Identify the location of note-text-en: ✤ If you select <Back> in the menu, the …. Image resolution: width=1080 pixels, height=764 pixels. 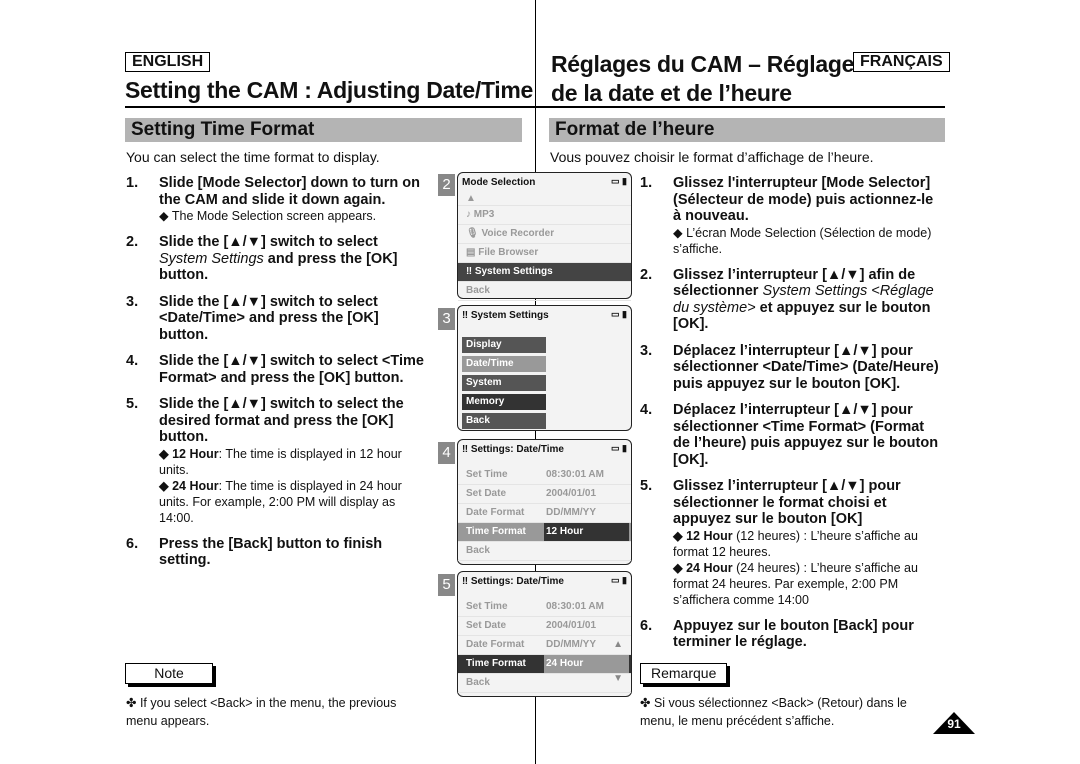
(261, 712).